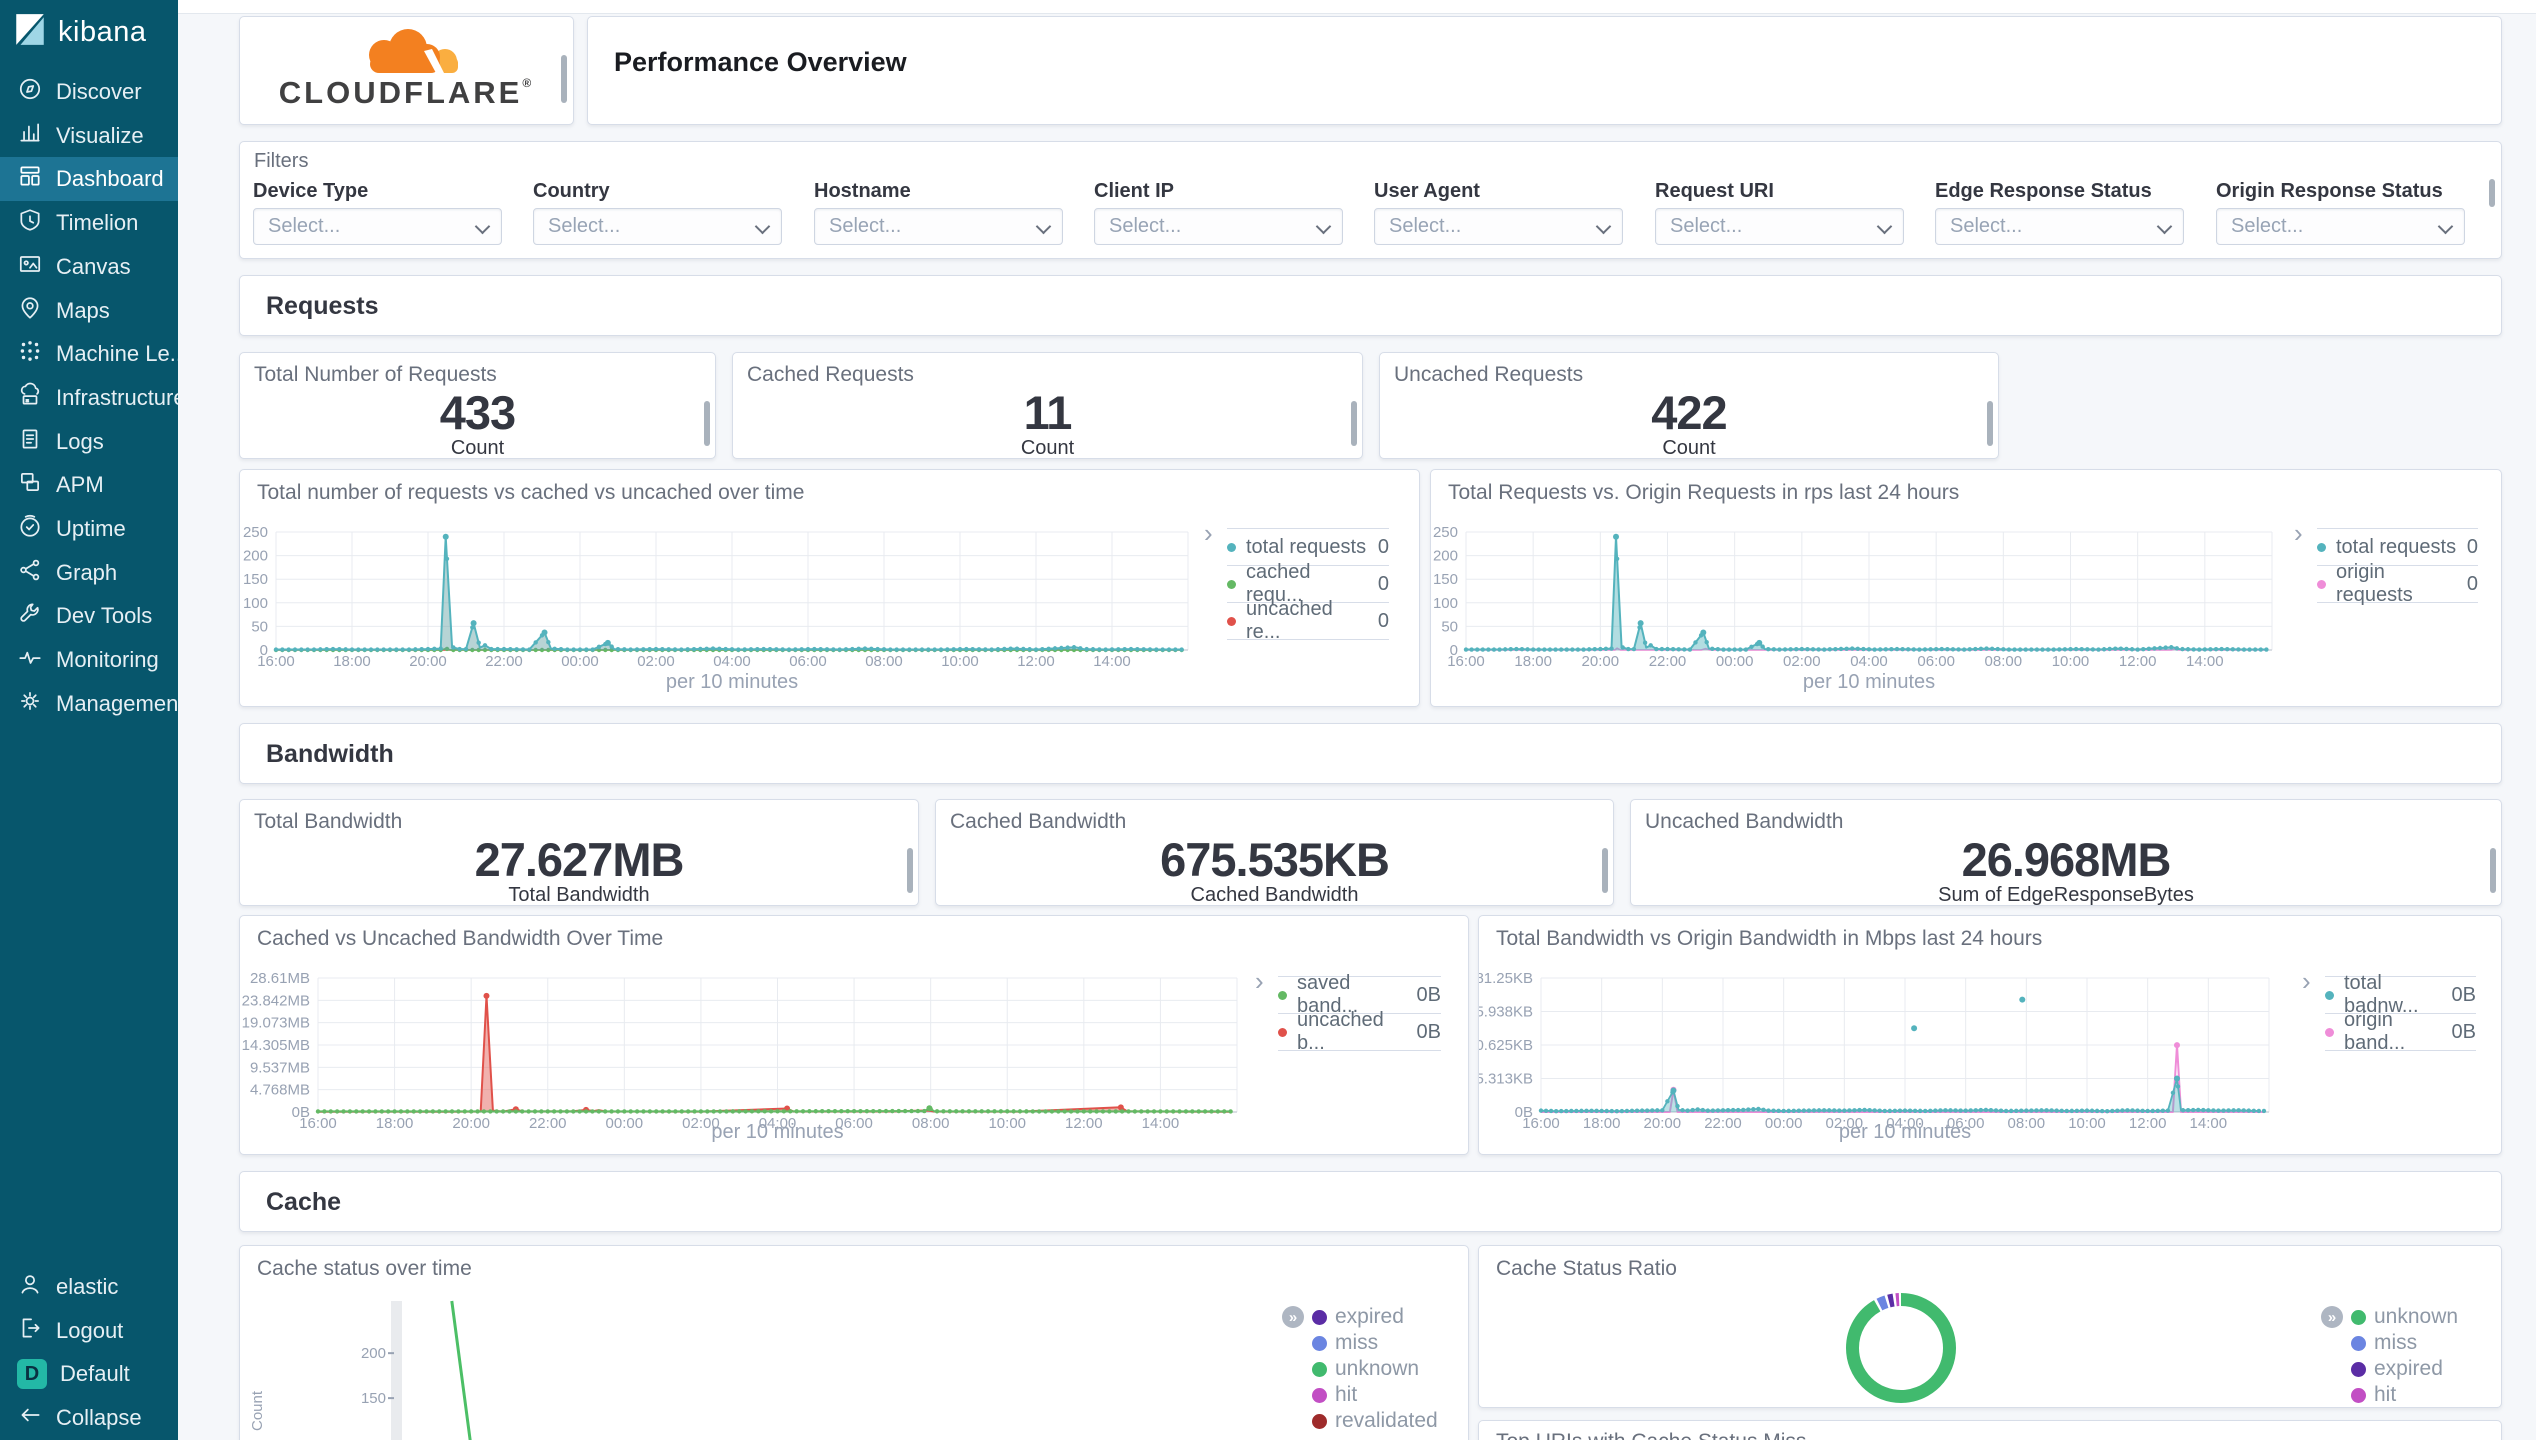 The height and width of the screenshot is (1440, 2536). Describe the element at coordinates (30, 311) in the screenshot. I see `maps-icon` at that location.